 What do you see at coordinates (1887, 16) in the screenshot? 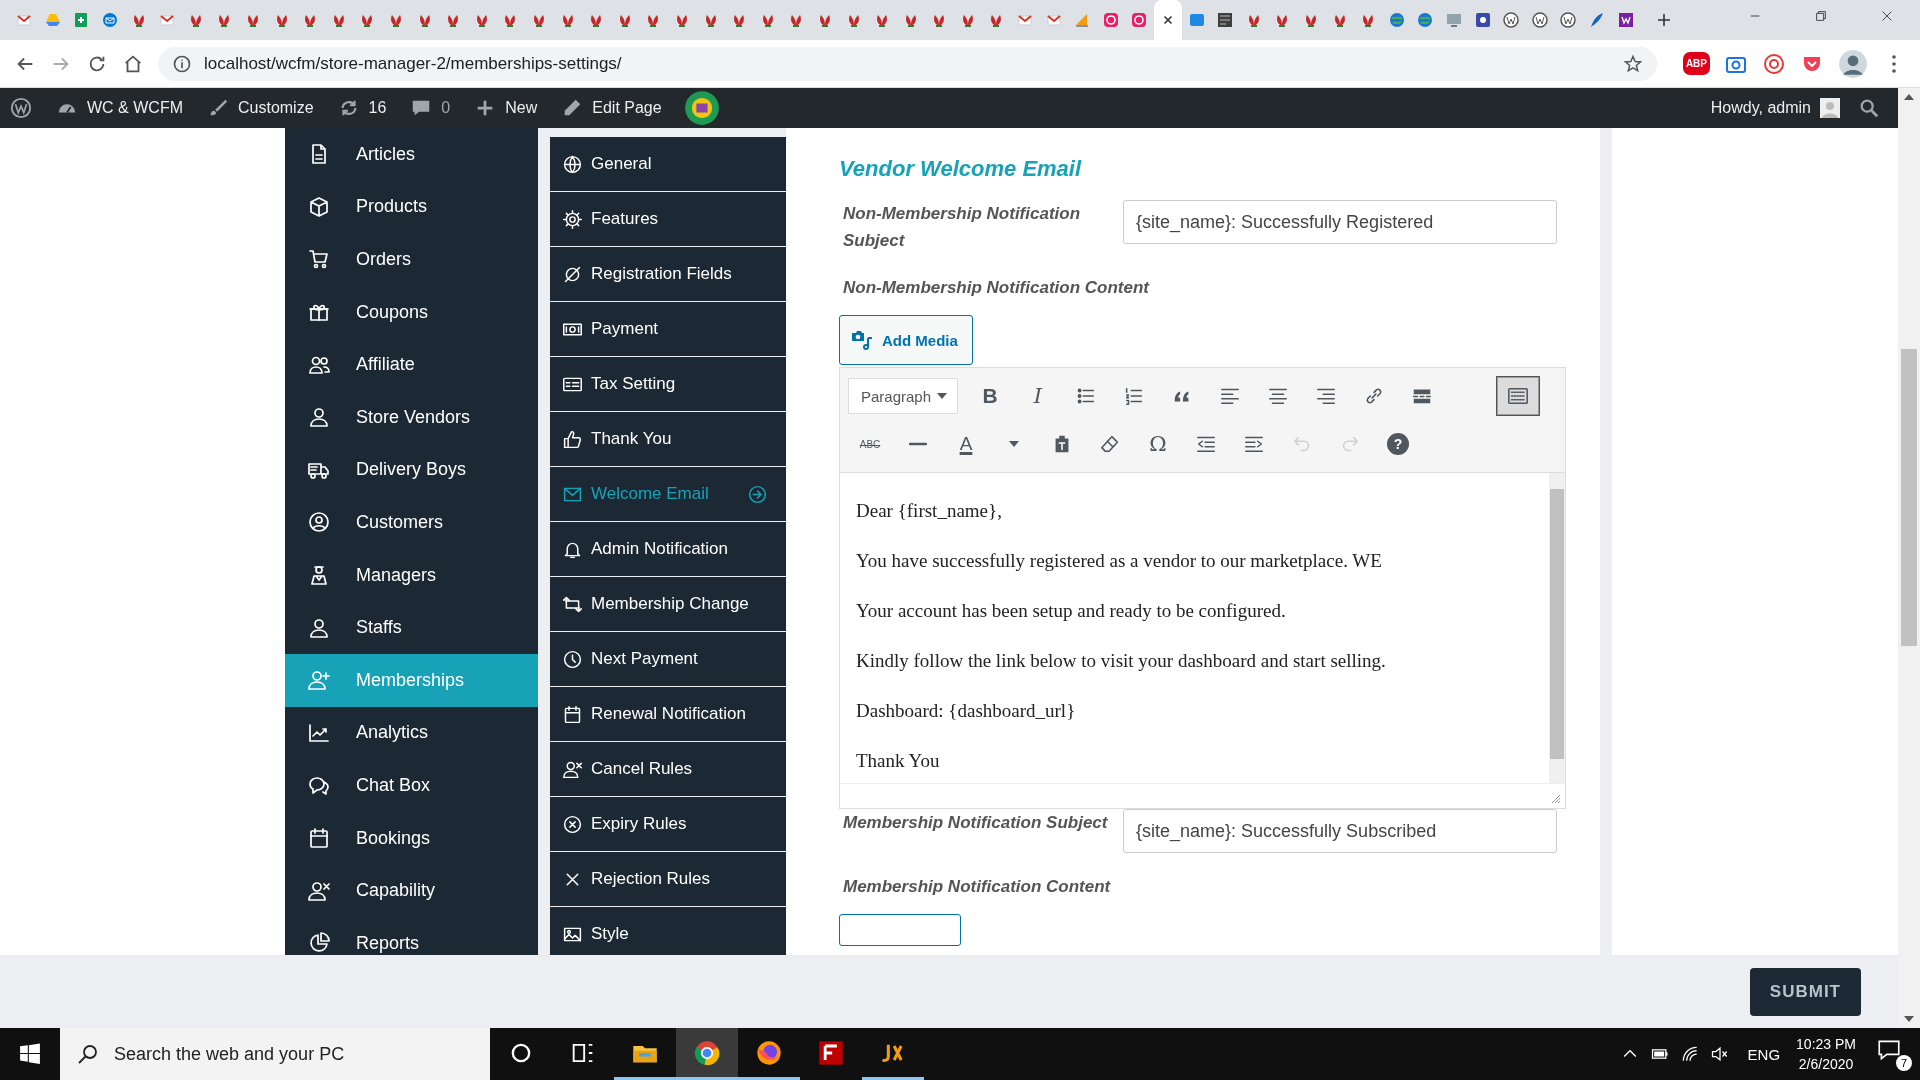
I see `close-icon` at bounding box center [1887, 16].